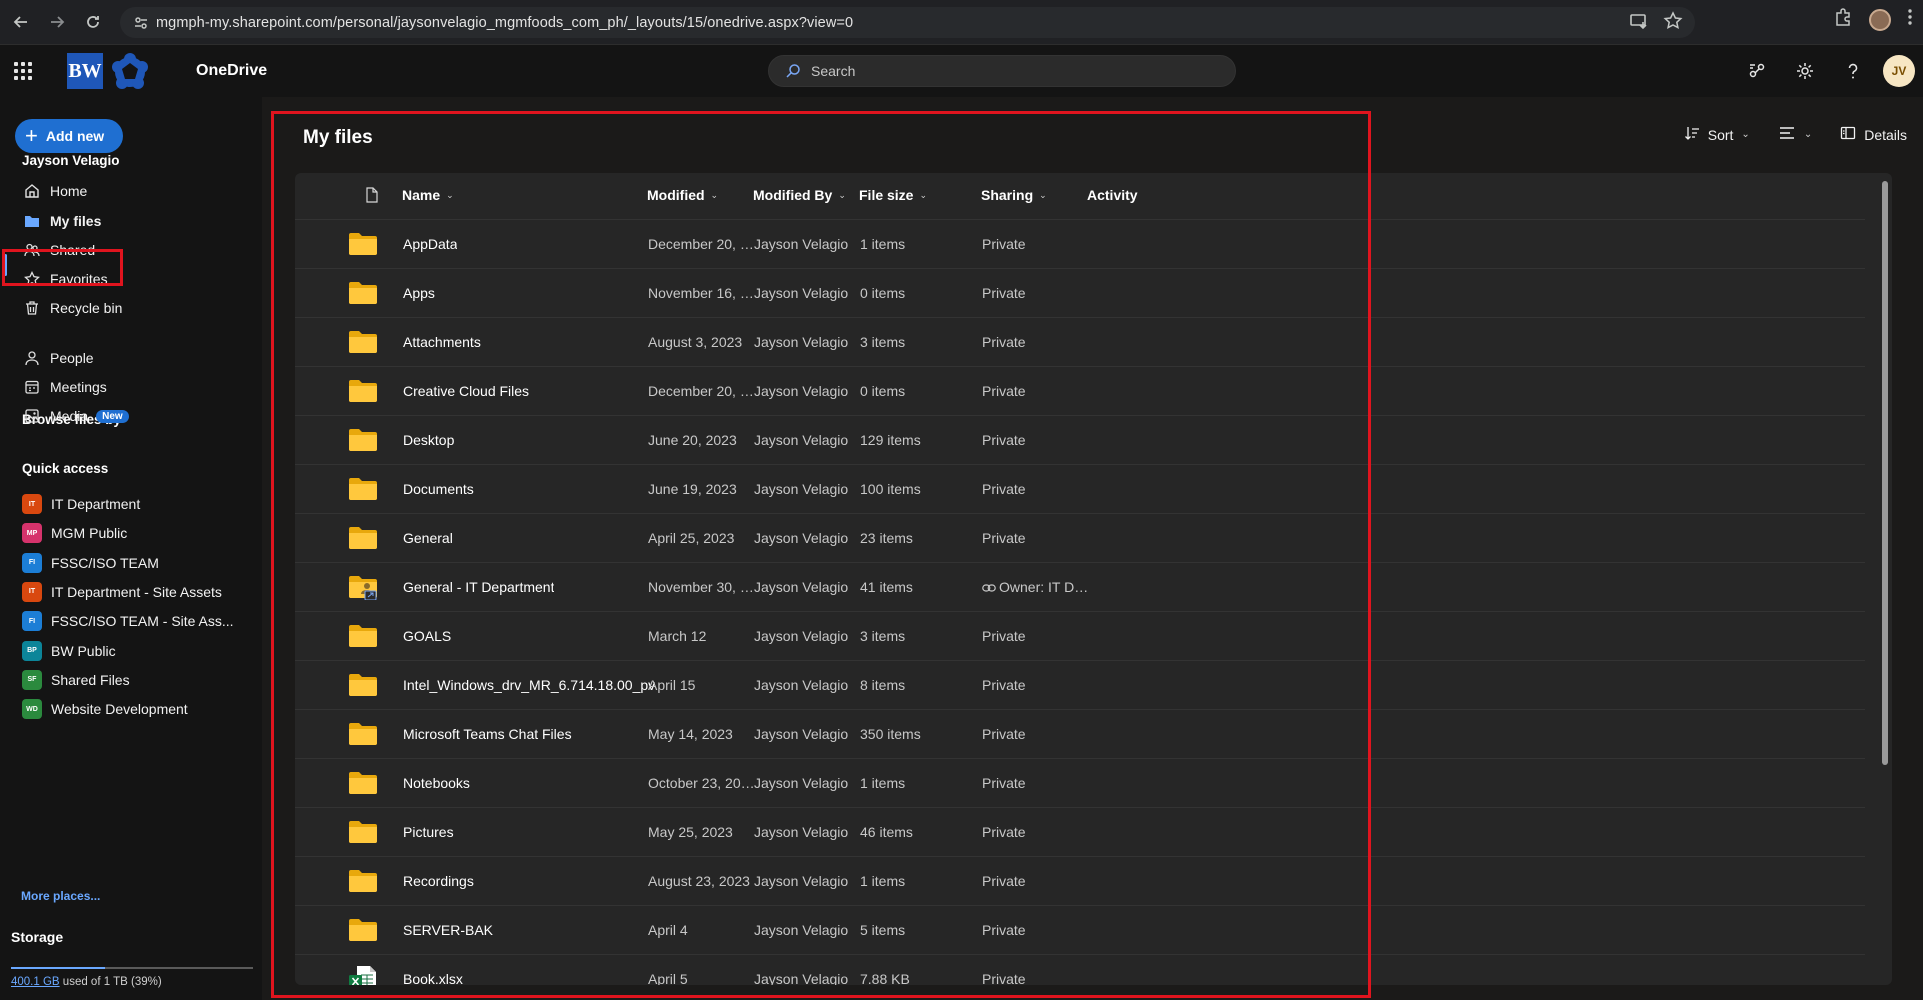 This screenshot has width=1923, height=1000. What do you see at coordinates (21, 22) in the screenshot?
I see `back-arrow-icon` at bounding box center [21, 22].